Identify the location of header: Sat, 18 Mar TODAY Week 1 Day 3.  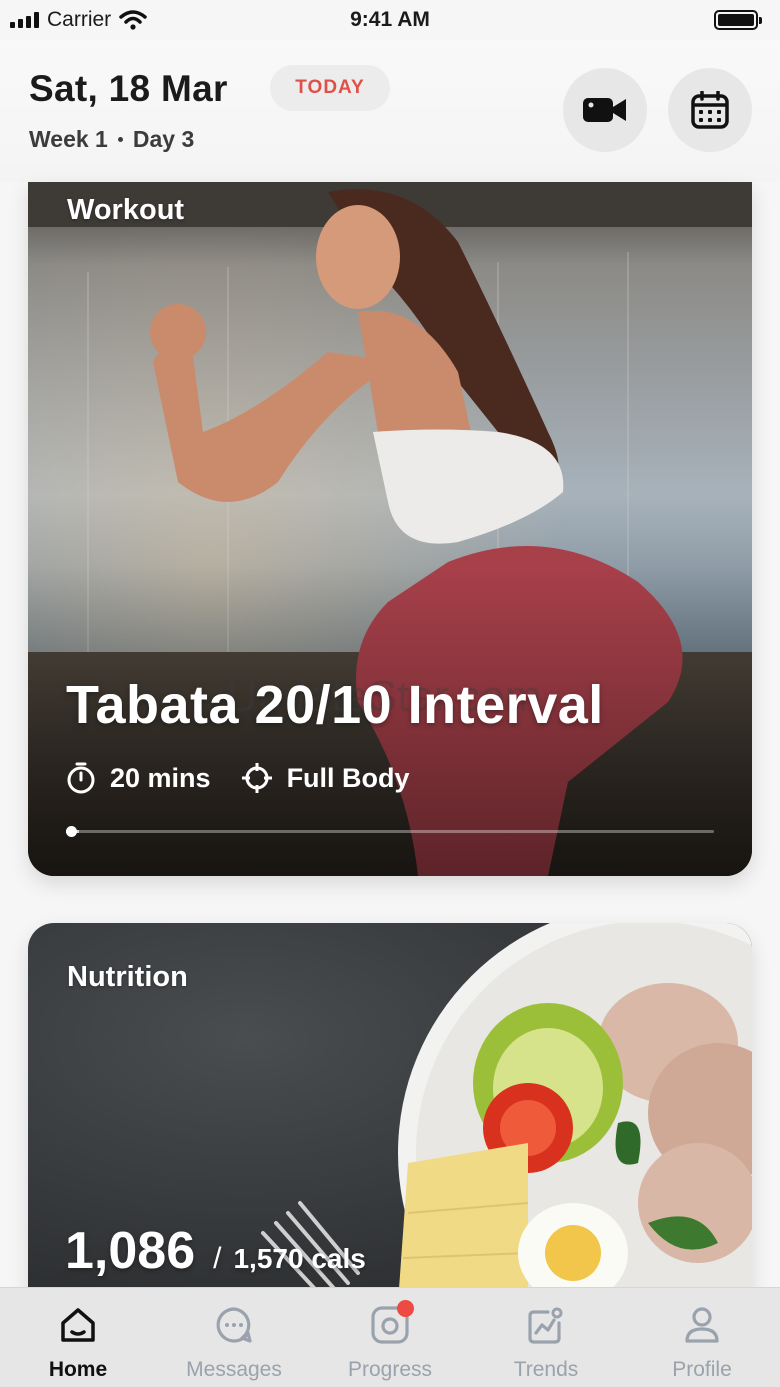
(390, 111).